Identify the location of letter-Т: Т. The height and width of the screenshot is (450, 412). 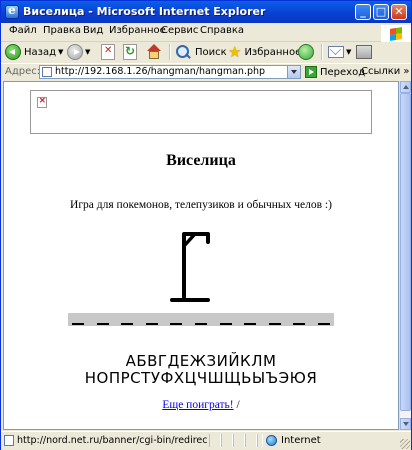
(146, 378).